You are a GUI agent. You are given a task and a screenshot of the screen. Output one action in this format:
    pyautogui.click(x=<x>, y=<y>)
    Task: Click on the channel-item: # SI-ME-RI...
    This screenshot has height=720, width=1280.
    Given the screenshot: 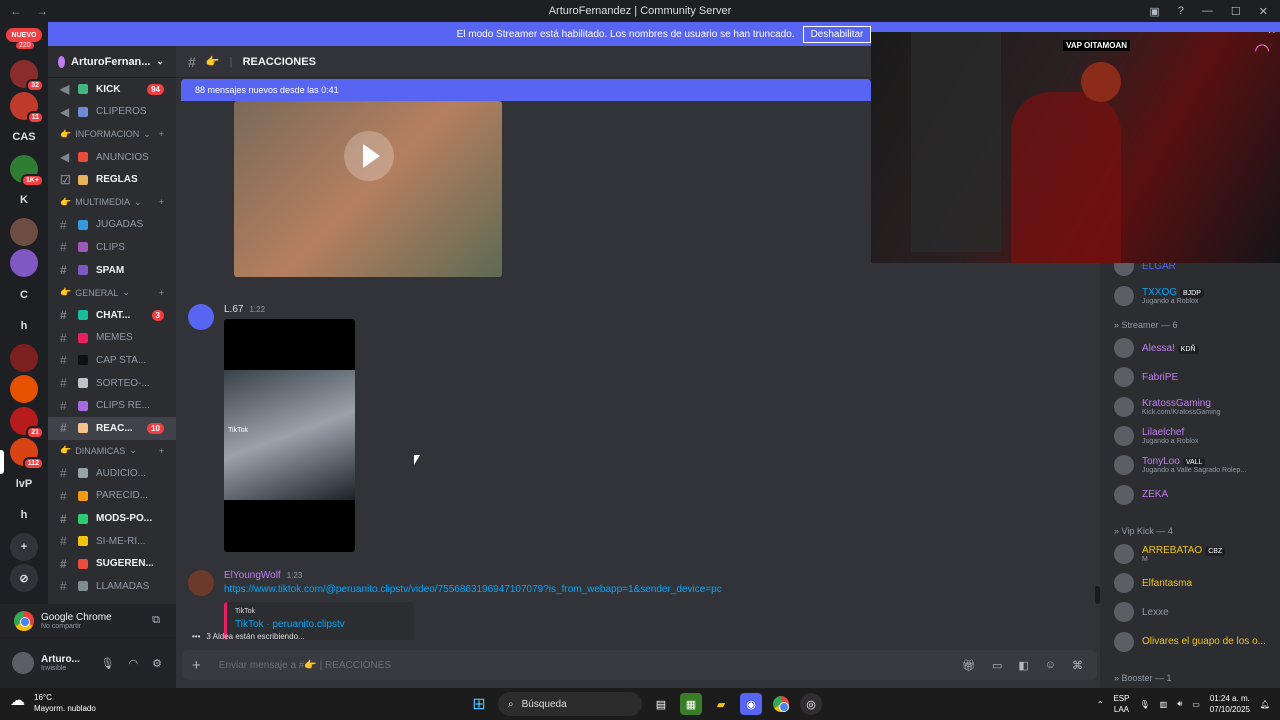 What is the action you would take?
    pyautogui.click(x=112, y=541)
    